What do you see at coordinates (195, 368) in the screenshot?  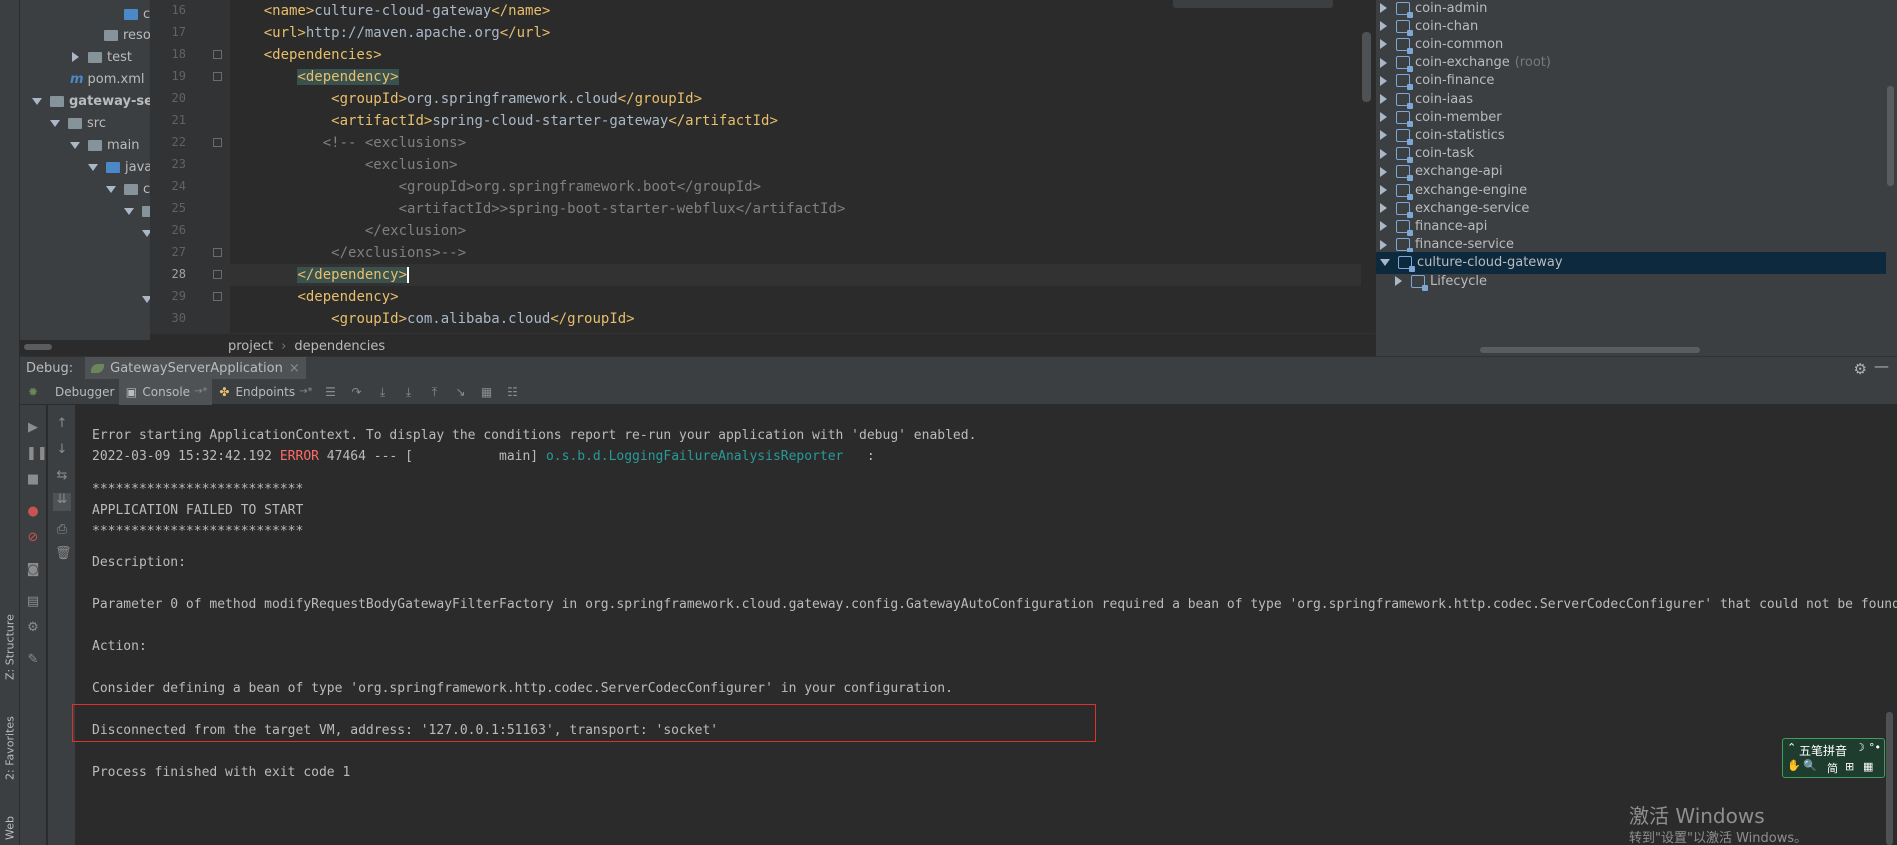 I see `debug-session-tab: GatewayServerApplication ×` at bounding box center [195, 368].